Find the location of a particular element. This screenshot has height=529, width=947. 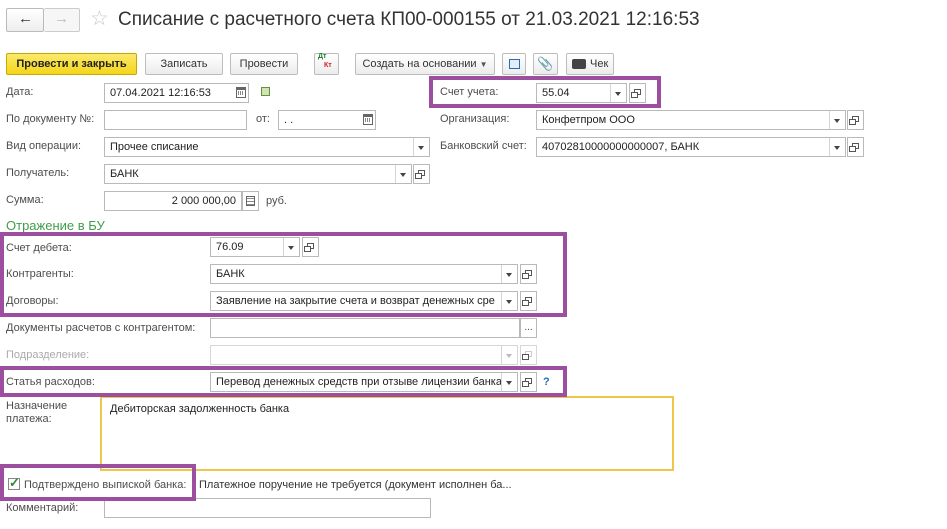

back-button: ← is located at coordinates (25, 20).